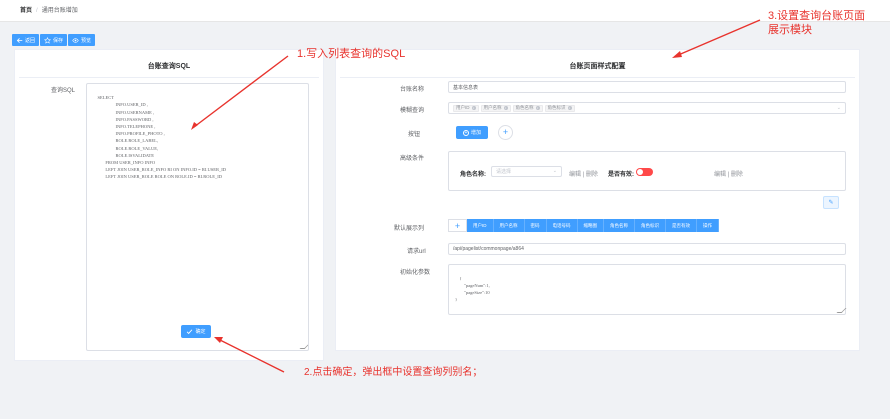  I want to click on column-button: 角色名称, so click(619, 225).